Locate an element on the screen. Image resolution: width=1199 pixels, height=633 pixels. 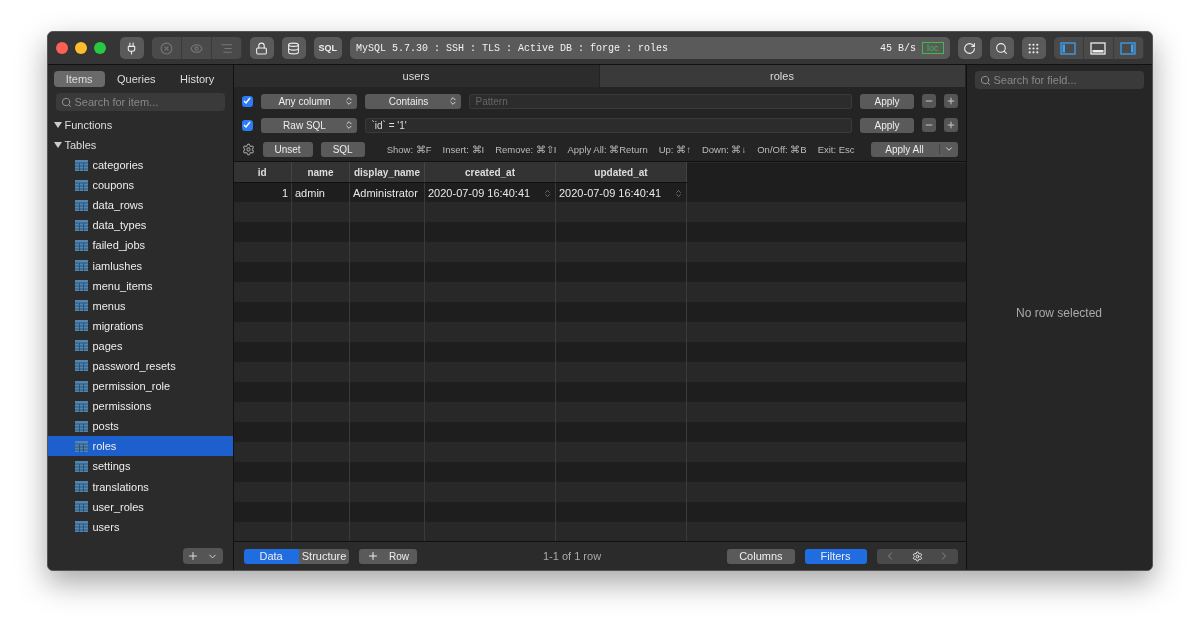
table-cell: Administrator is located at coordinates (387, 192).